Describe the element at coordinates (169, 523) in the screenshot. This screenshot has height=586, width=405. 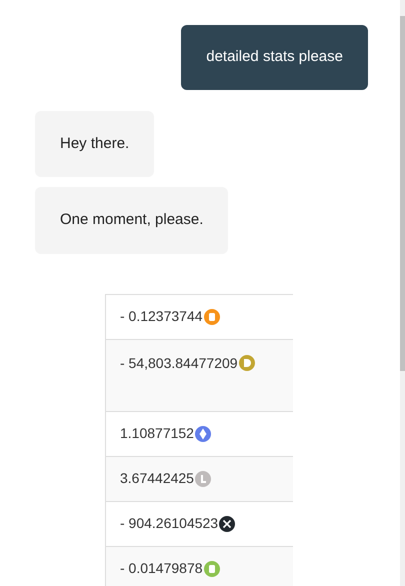
I see `amount-text: - 904.26104523` at that location.